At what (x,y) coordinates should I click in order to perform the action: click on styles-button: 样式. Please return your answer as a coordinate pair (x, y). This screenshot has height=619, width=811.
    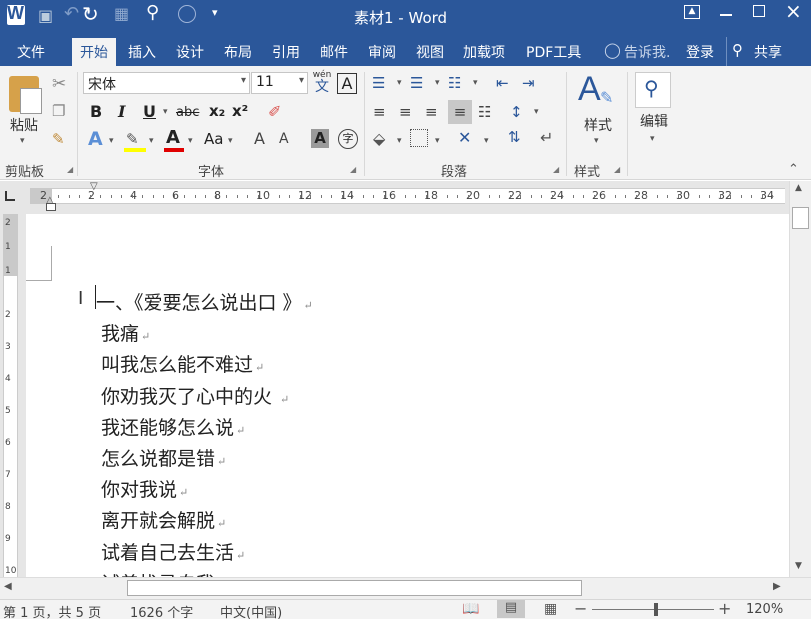
    Looking at the image, I should click on (598, 126).